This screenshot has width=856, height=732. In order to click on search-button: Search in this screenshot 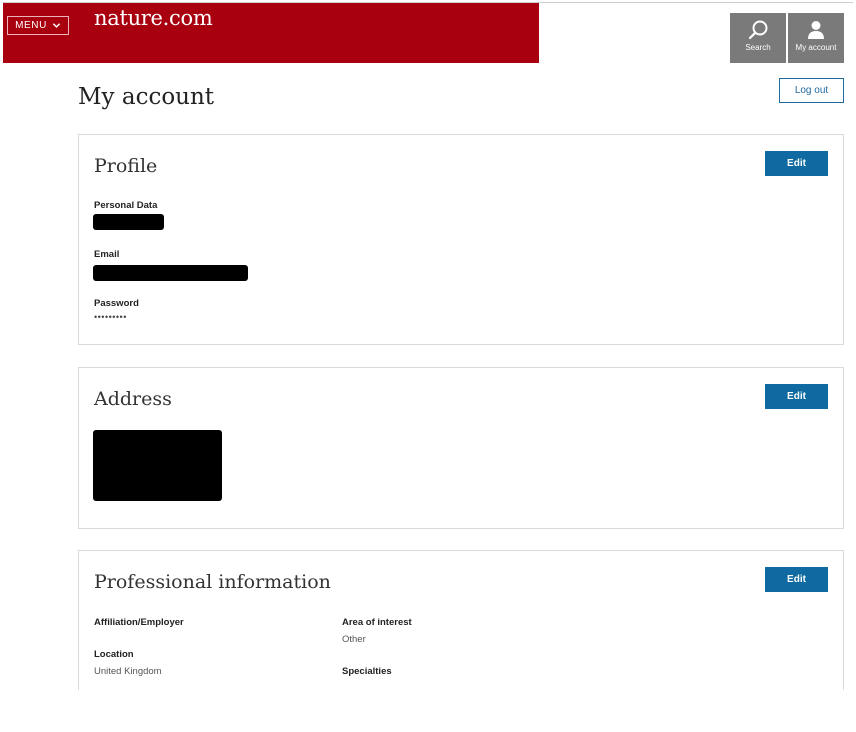, I will do `click(758, 38)`.